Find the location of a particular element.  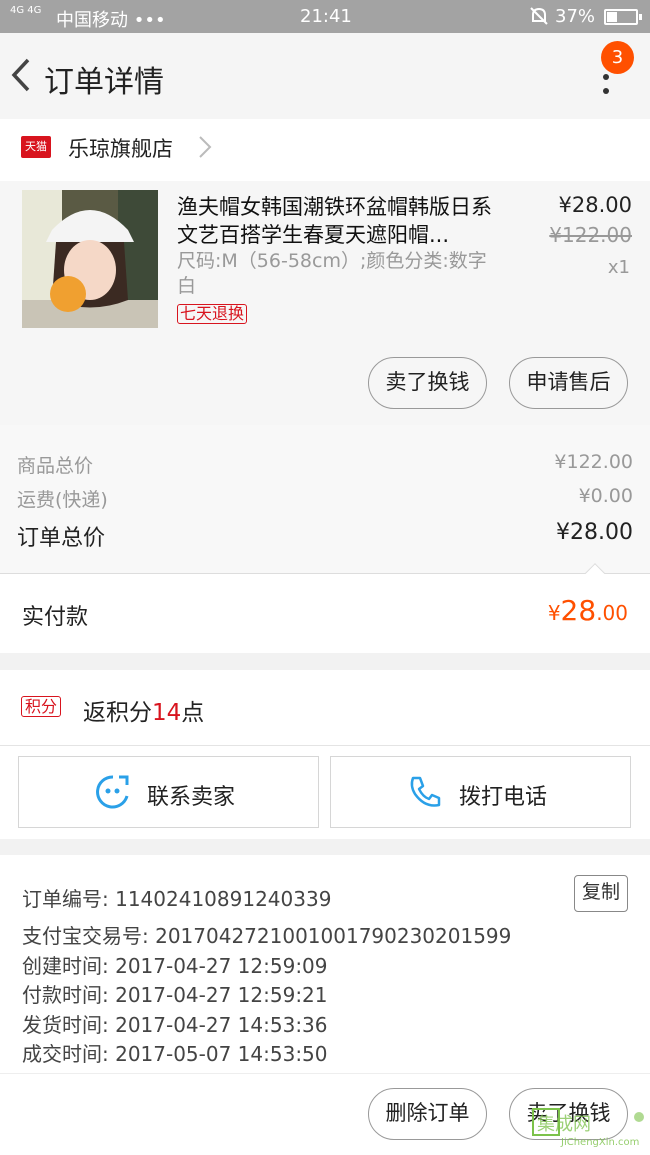

shipping-label: 运费(快递) is located at coordinates (62, 500).